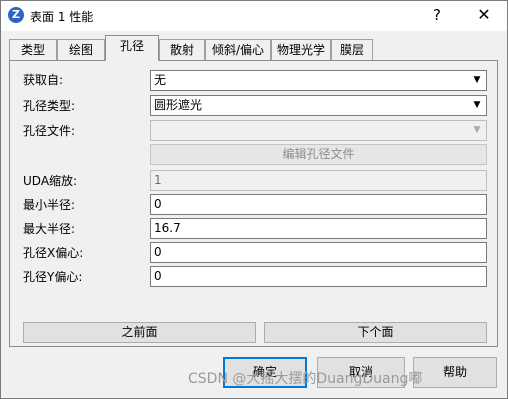  Describe the element at coordinates (318, 180) in the screenshot. I see `uda-scale-field: 1` at that location.